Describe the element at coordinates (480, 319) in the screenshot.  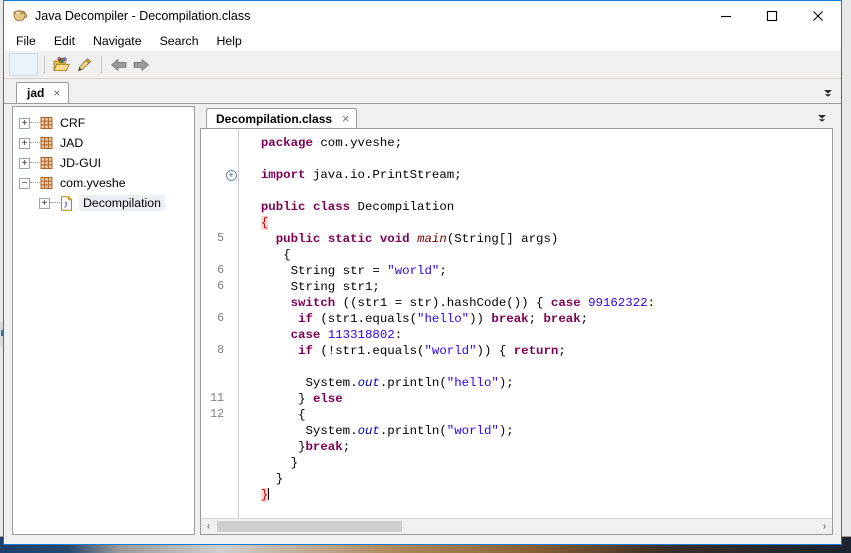
I see `code-token: ))` at that location.